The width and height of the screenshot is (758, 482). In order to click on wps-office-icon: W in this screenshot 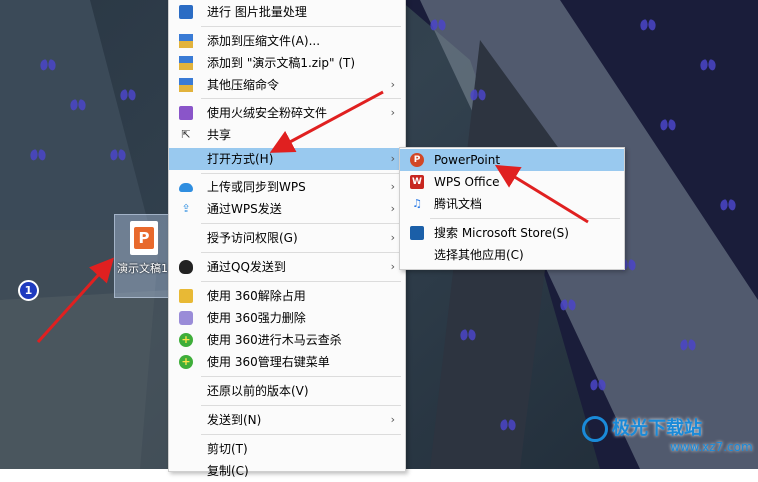, I will do `click(417, 182)`.